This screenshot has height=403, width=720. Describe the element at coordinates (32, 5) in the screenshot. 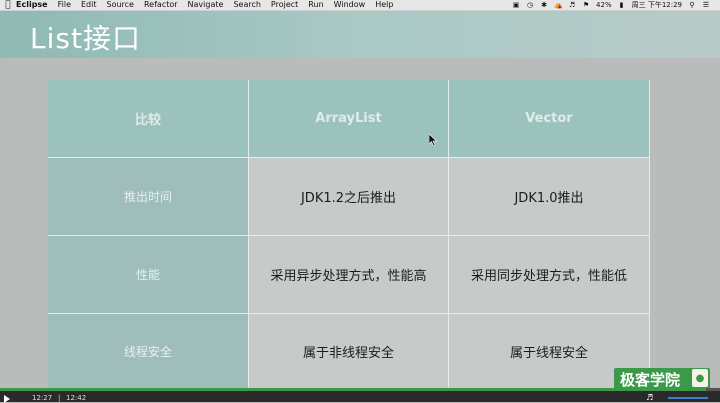

I see `menu-app-name: Eclipse` at that location.